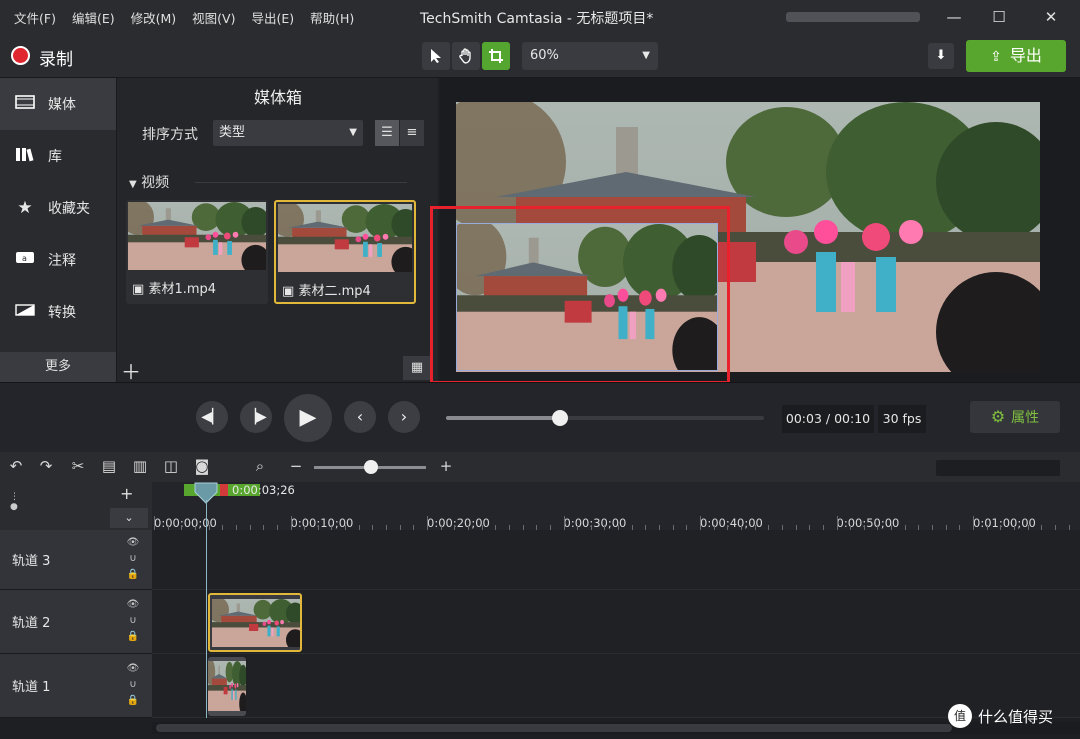 The height and width of the screenshot is (739, 1080). What do you see at coordinates (540, 467) in the screenshot?
I see `timeline-toolbar: ↶ ↷ ✂ ▤ ▥ ◫ ◙ ⌕ − +` at bounding box center [540, 467].